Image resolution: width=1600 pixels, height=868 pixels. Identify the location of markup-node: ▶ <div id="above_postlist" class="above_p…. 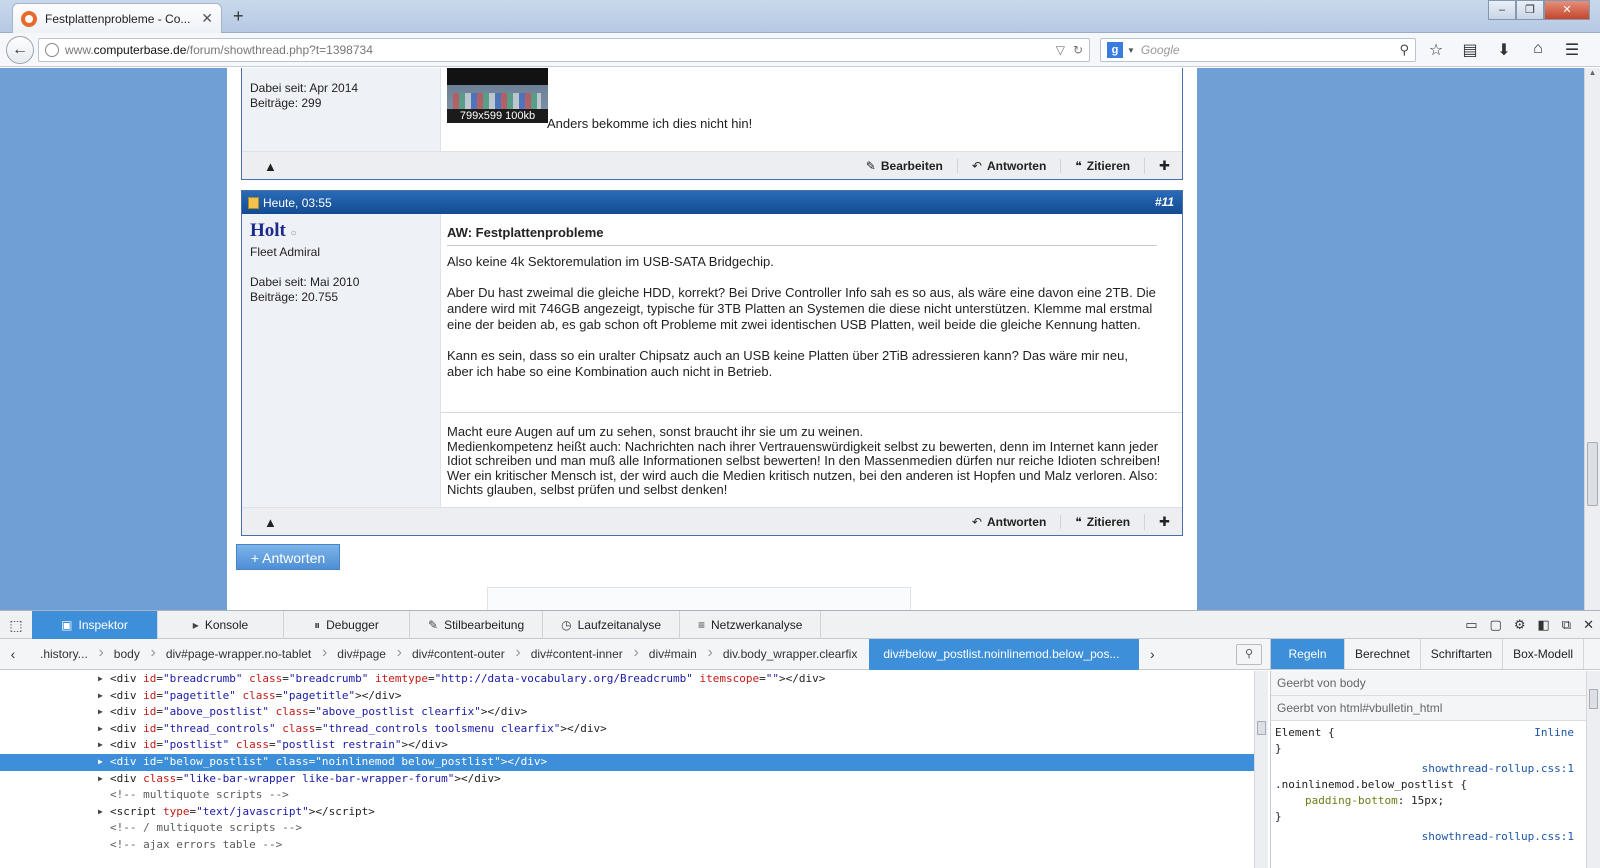
(627, 712).